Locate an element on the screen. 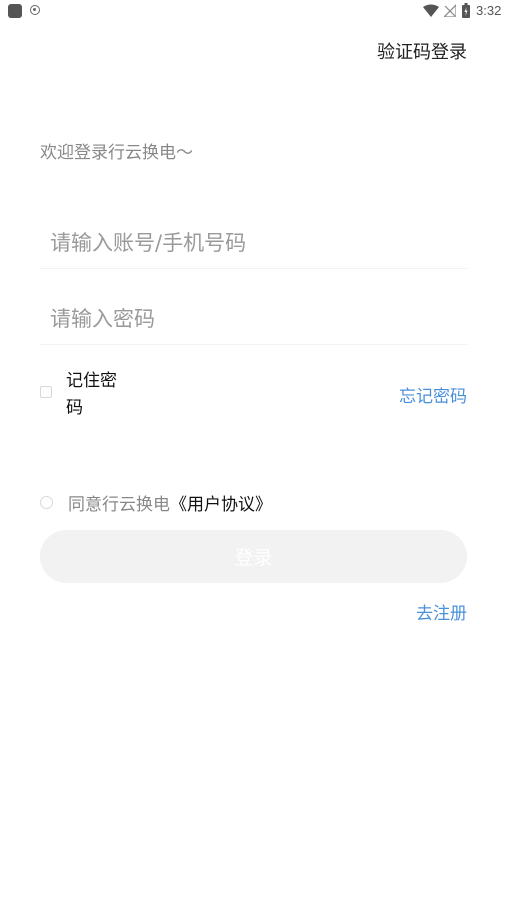 The height and width of the screenshot is (903, 507). account-input is located at coordinates (253, 243).